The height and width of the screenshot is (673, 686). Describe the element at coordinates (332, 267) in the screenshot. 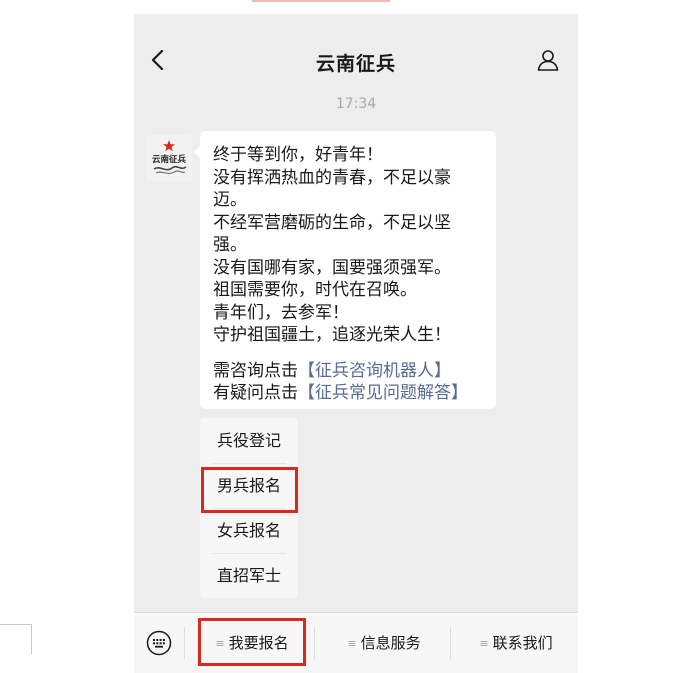

I see `message-line: 没有国哪有家，国要强须强军。` at that location.